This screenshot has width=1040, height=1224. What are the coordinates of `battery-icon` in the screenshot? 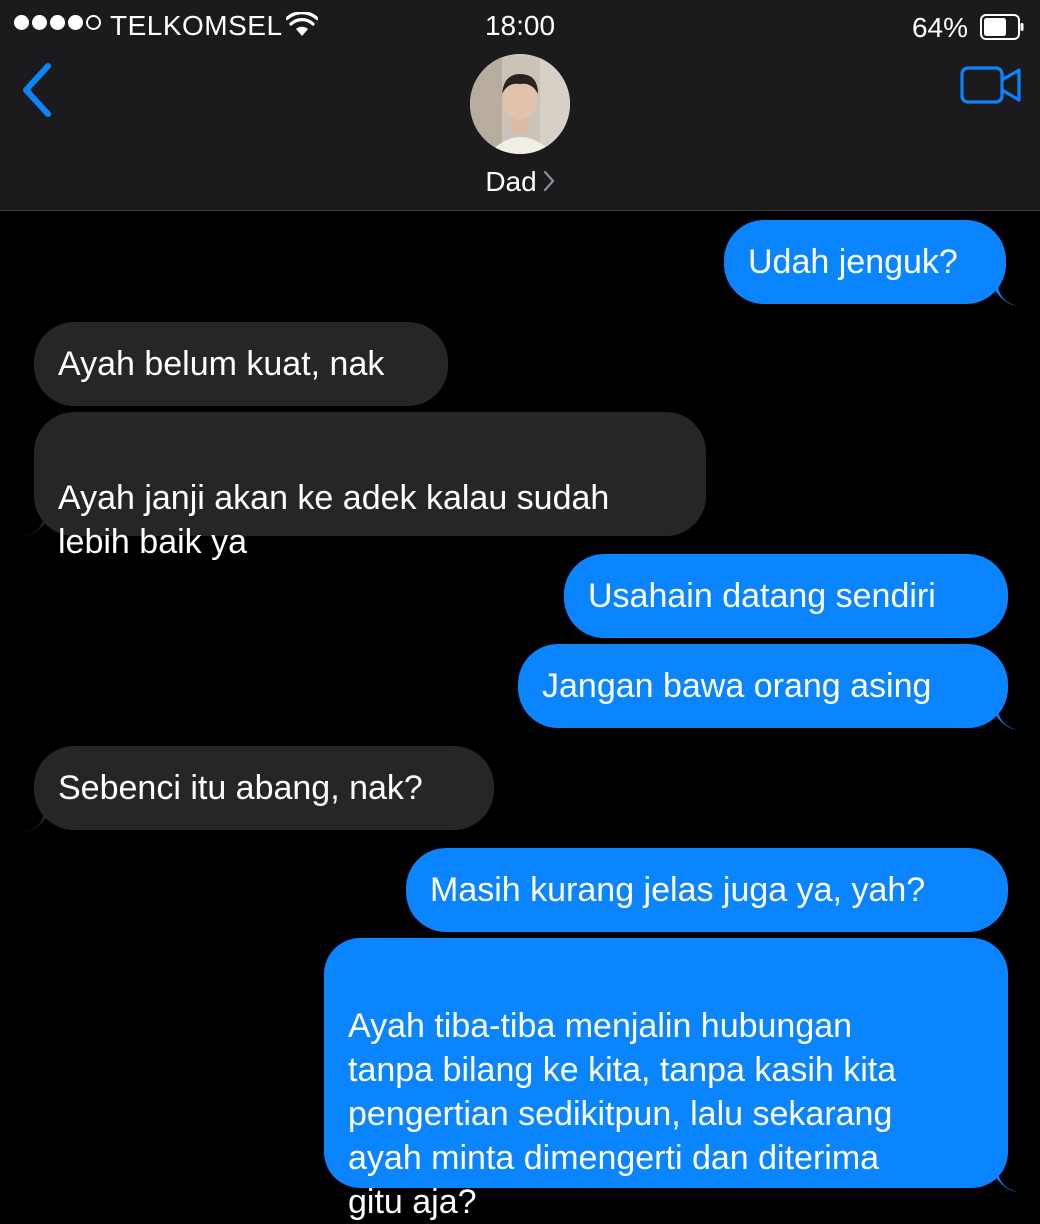 It's located at (1002, 27).